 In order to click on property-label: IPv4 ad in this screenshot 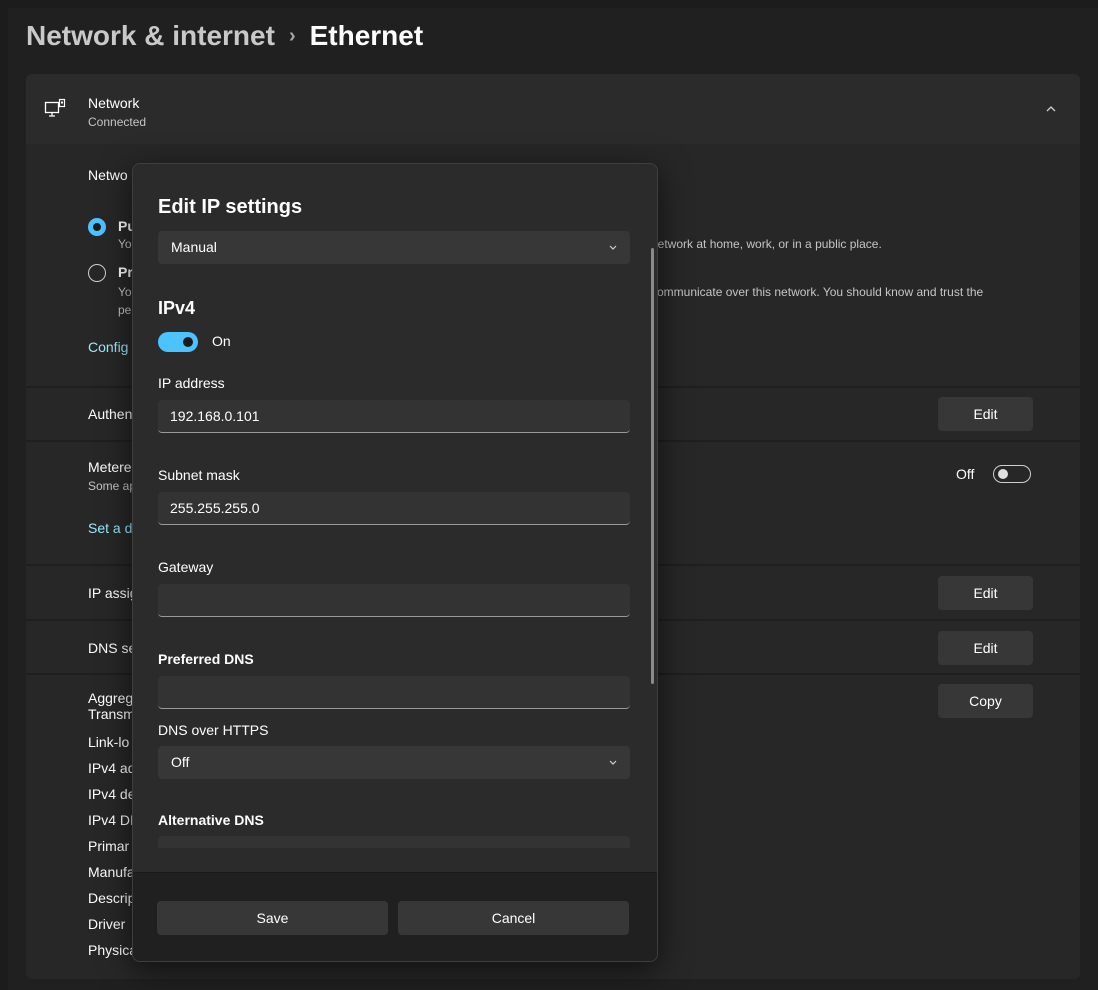, I will do `click(112, 768)`.